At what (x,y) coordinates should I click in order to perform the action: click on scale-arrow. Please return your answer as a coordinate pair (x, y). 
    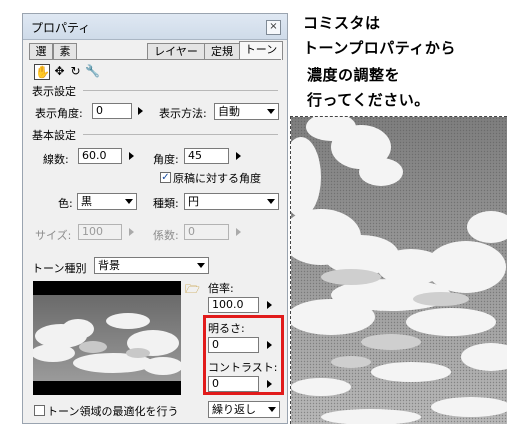
    Looking at the image, I should click on (269, 305).